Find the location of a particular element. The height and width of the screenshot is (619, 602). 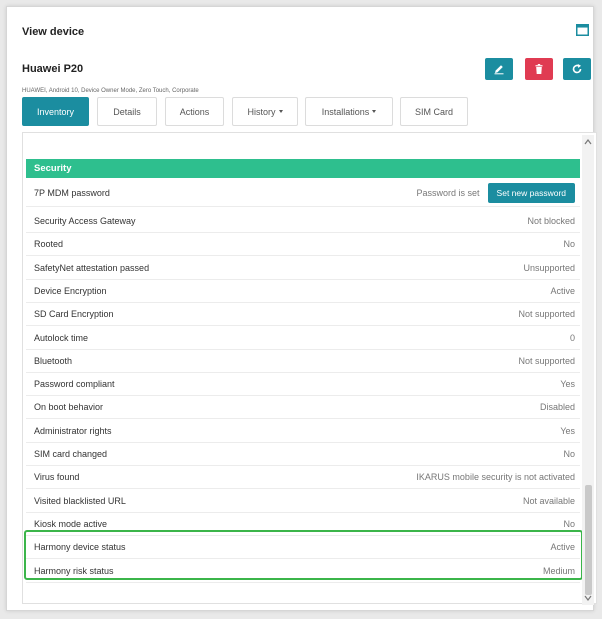

row-value: IKARUS mobile security is not activated is located at coordinates (495, 477).